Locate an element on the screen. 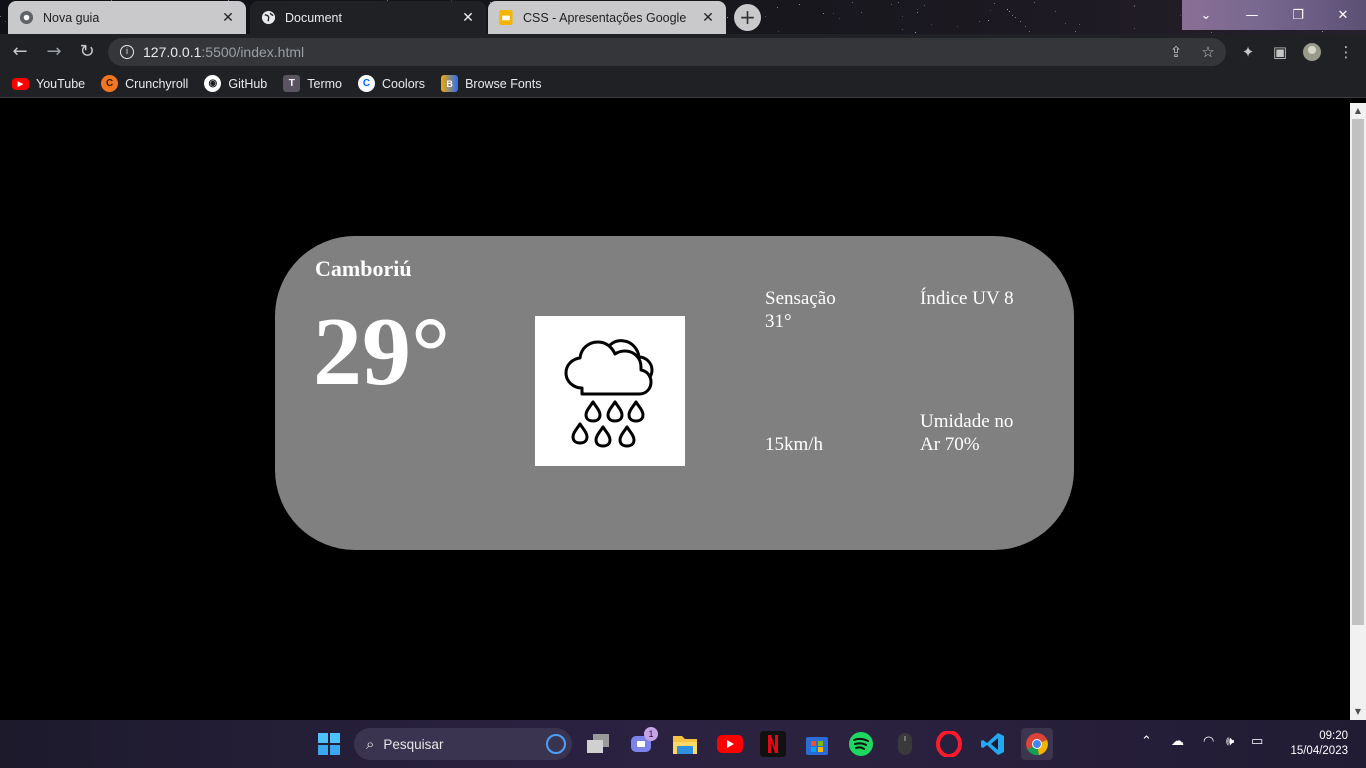 The image size is (1366, 768). battery-icon: ▭ is located at coordinates (1257, 741).